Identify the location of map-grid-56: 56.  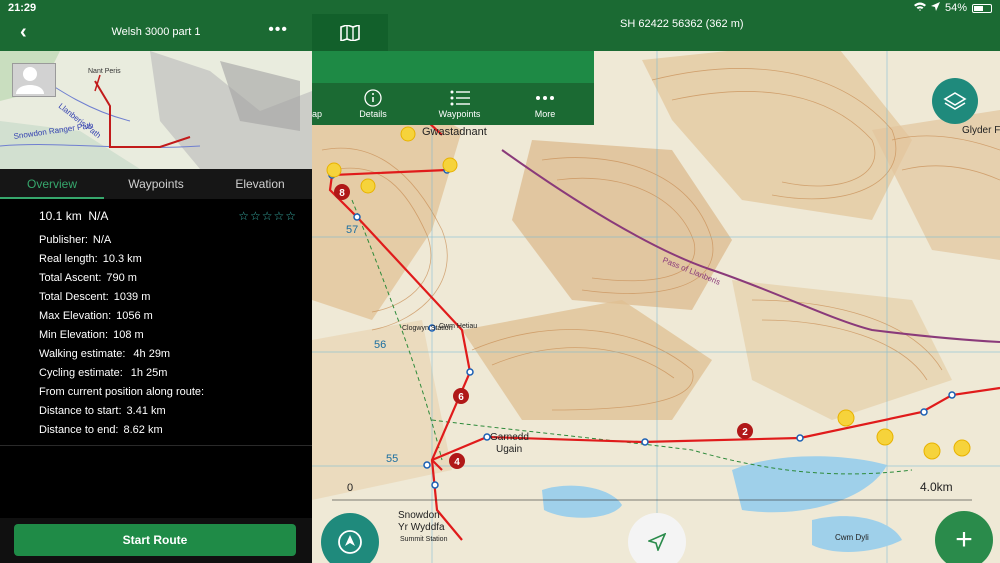
(380, 345).